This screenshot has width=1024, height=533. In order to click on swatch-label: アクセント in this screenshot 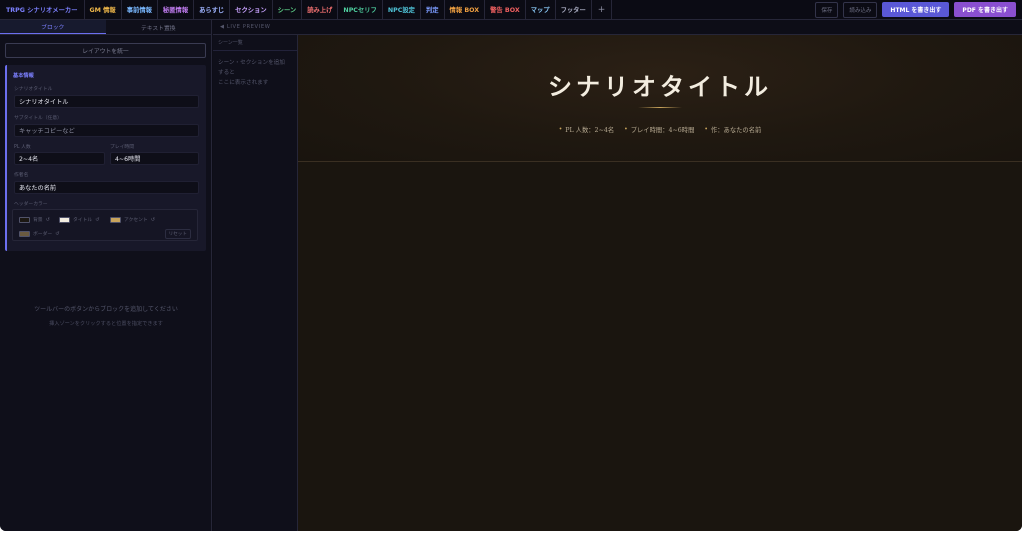, I will do `click(136, 220)`.